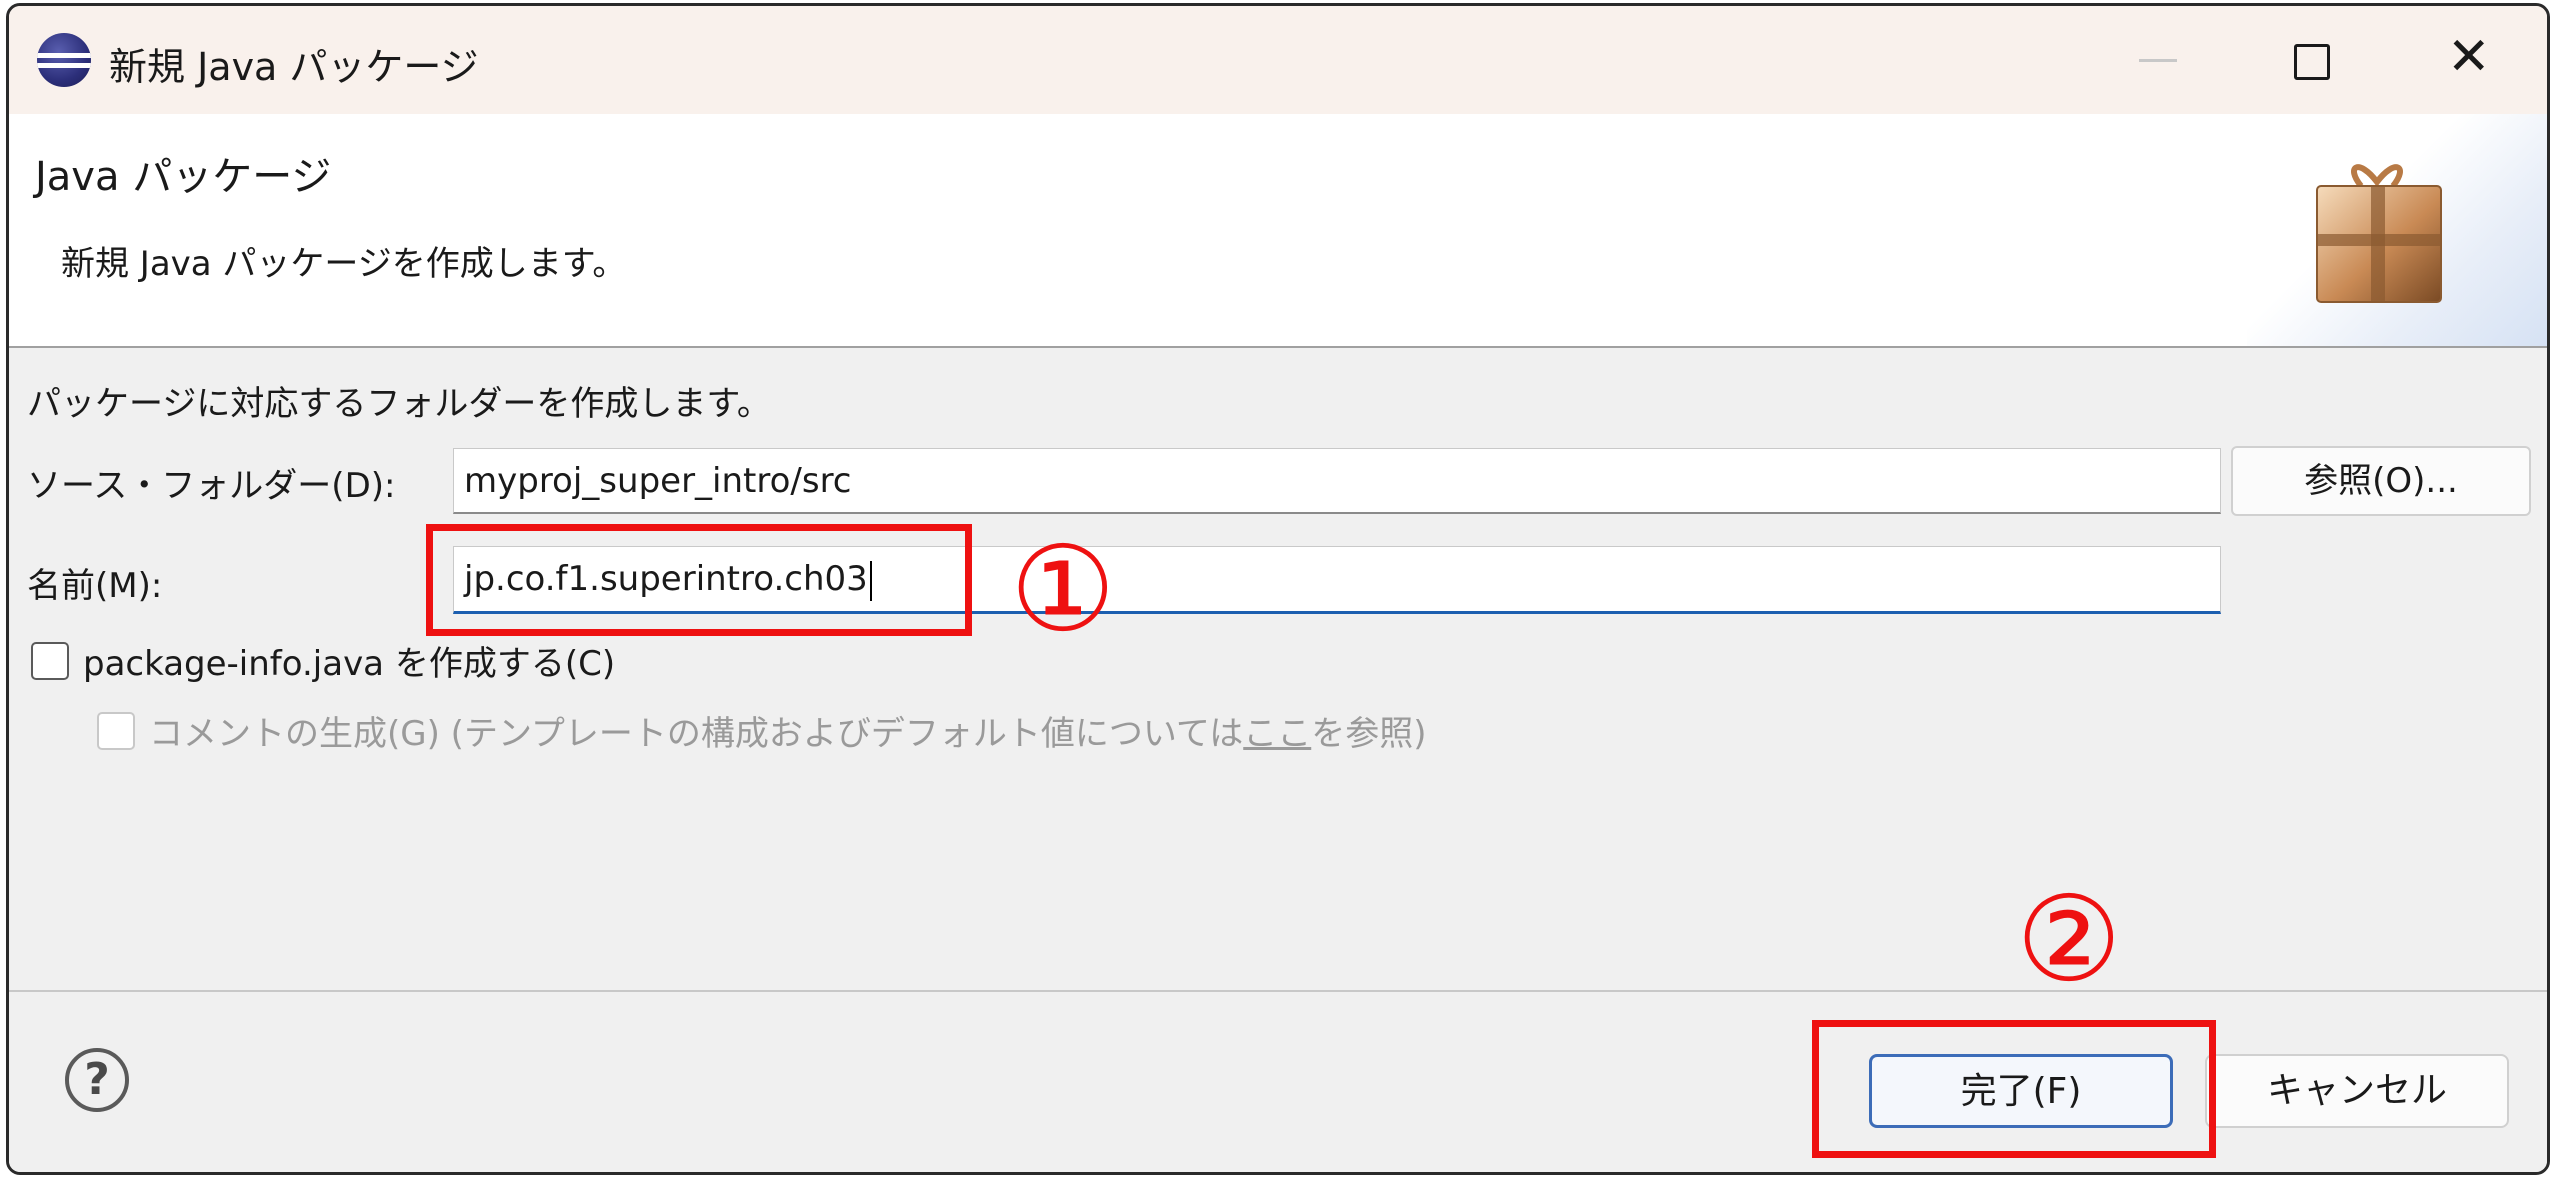 This screenshot has width=2551, height=1204. What do you see at coordinates (97, 1080) in the screenshot?
I see `help-icon: ?` at bounding box center [97, 1080].